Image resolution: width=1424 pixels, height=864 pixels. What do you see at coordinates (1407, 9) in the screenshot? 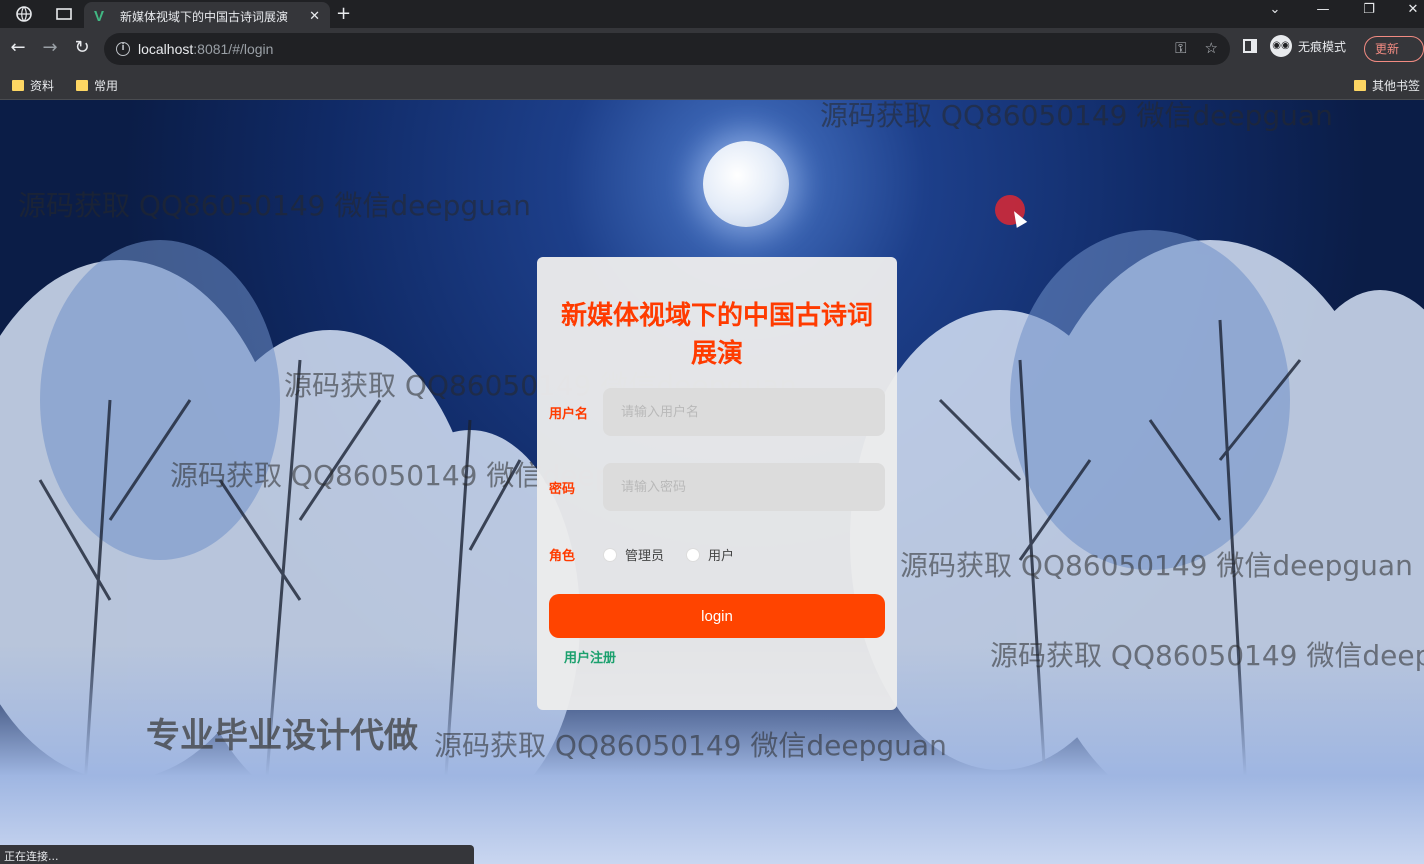
I see `window-close-button: ✕` at bounding box center [1407, 9].